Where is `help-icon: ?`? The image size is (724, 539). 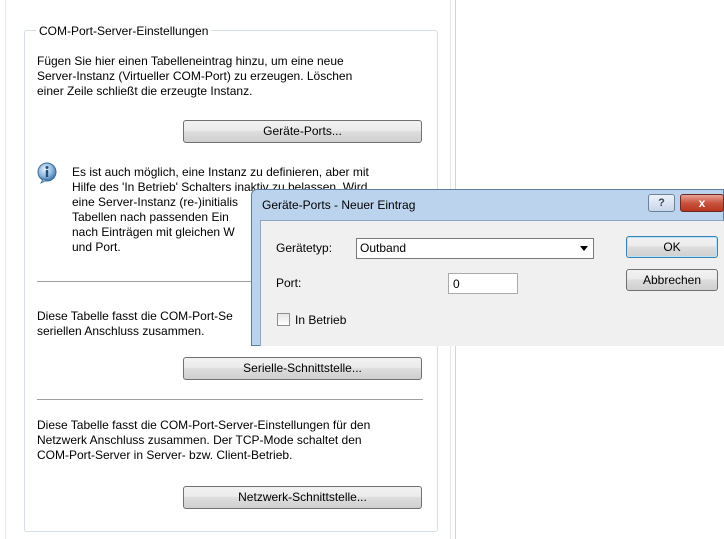
help-icon: ? is located at coordinates (661, 203).